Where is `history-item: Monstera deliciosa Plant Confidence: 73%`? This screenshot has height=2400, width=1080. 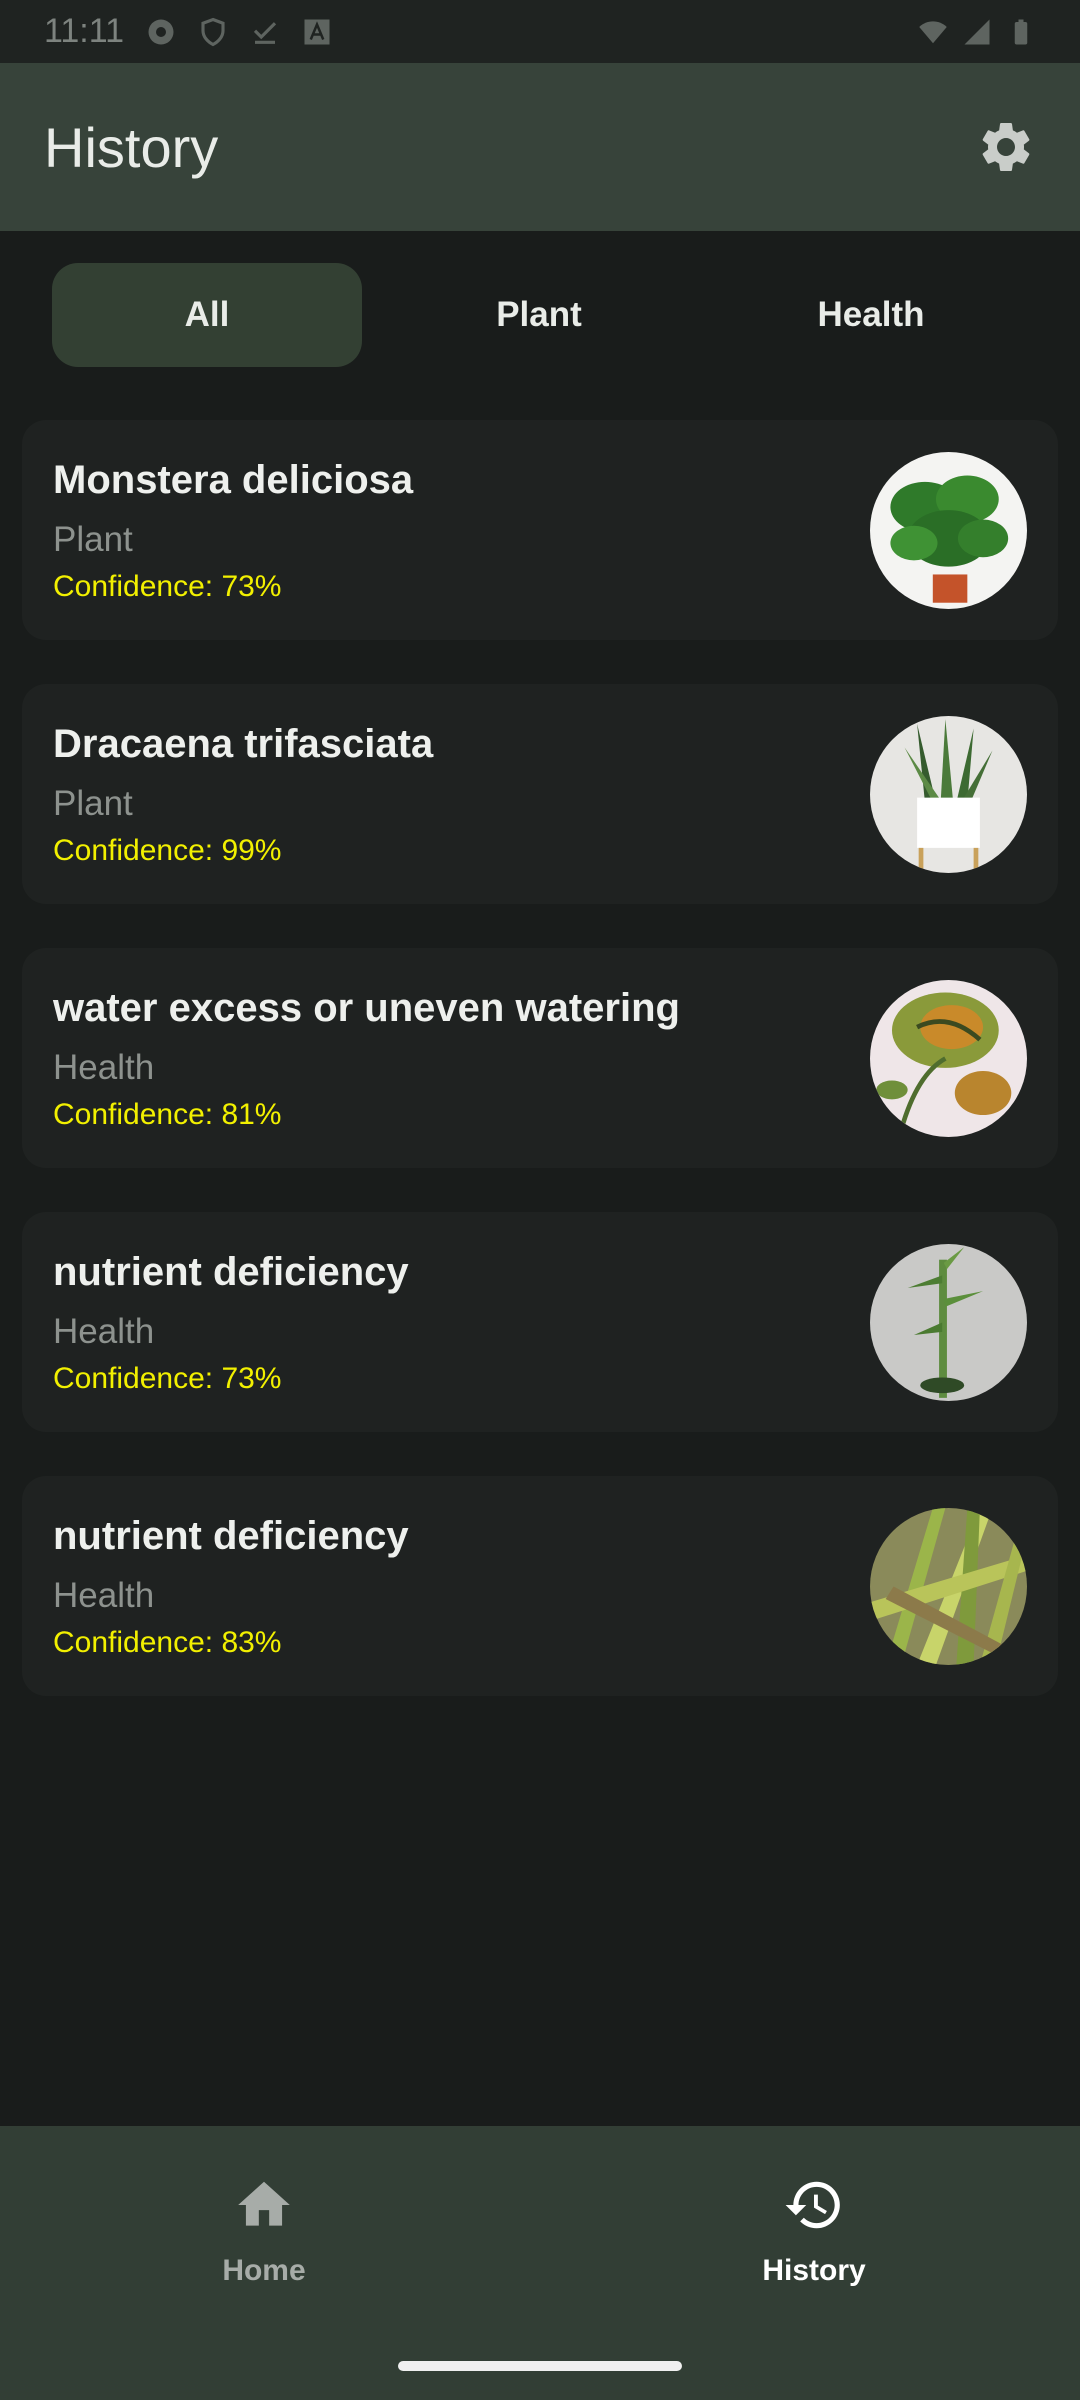
history-item: Monstera deliciosa Plant Confidence: 73% is located at coordinates (540, 530).